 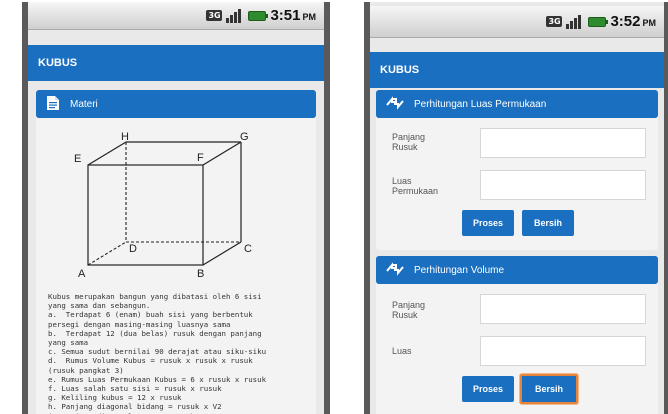 What do you see at coordinates (77, 159) in the screenshot?
I see `cube-label-e: E` at bounding box center [77, 159].